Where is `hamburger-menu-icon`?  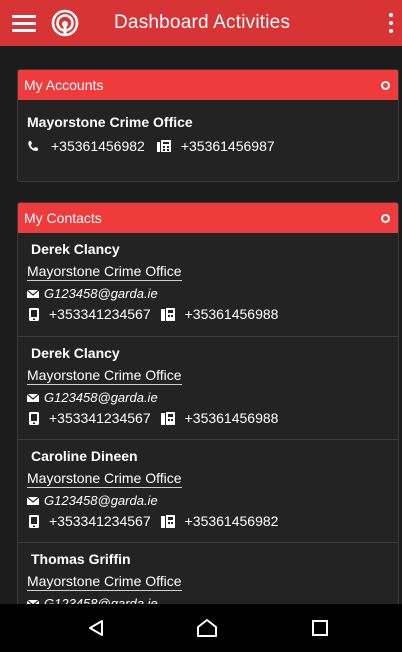 hamburger-menu-icon is located at coordinates (24, 23).